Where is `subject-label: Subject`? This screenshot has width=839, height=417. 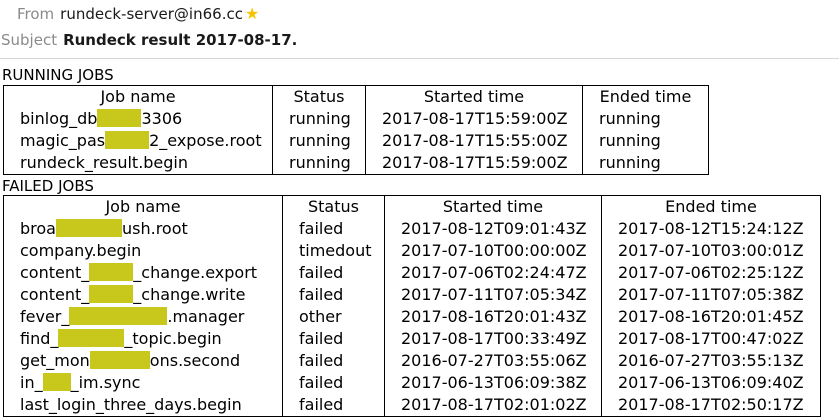
subject-label: Subject is located at coordinates (29, 40).